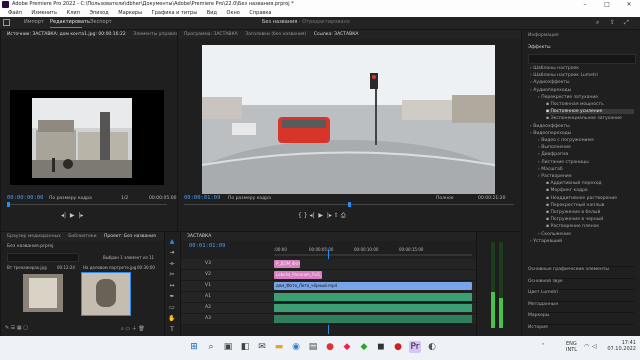 Image resolution: width=640 pixels, height=360 pixels. I want to click on menu-clip: Клип, so click(73, 13).